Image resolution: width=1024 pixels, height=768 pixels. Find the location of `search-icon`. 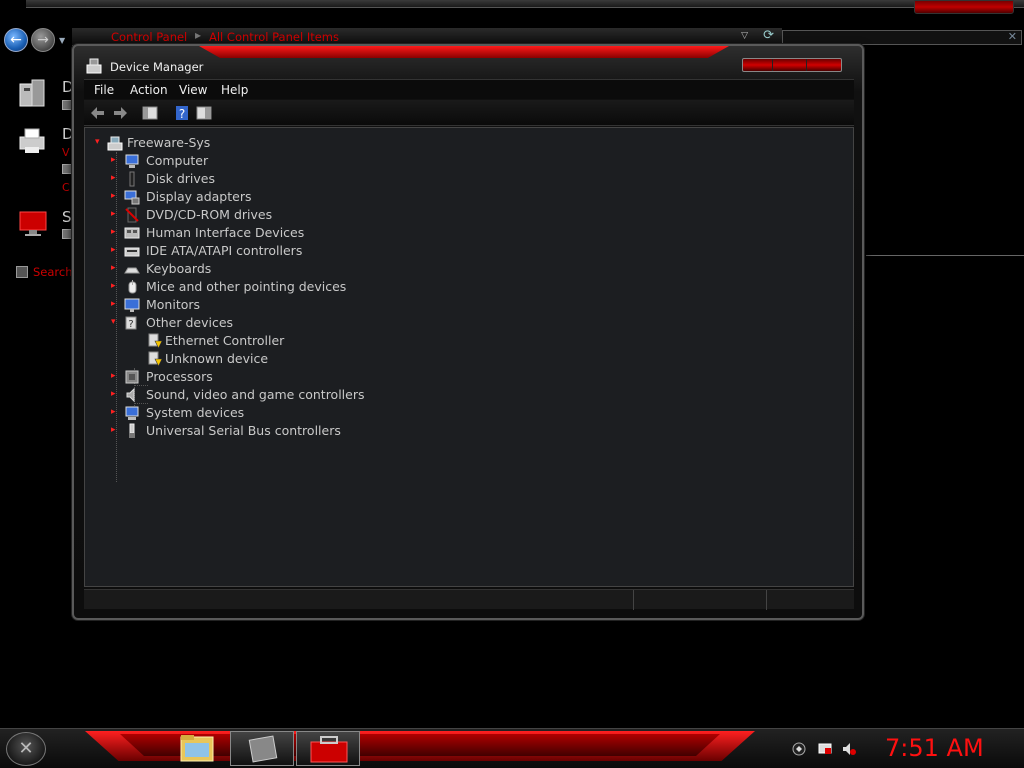

search-icon is located at coordinates (22, 272).